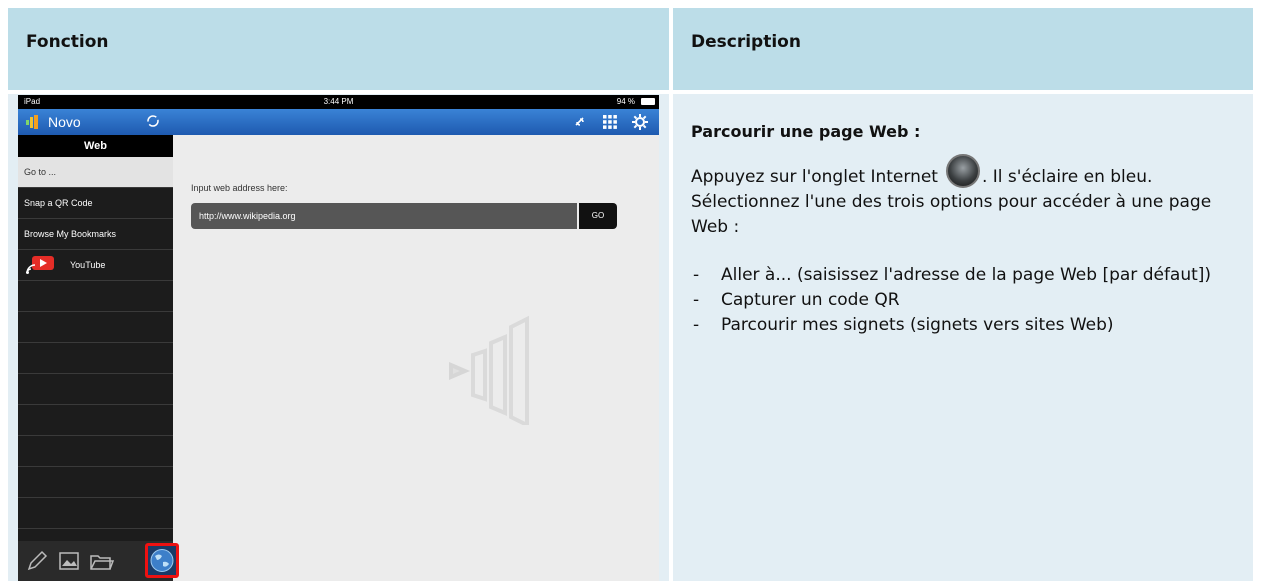 The width and height of the screenshot is (1261, 581). Describe the element at coordinates (746, 42) in the screenshot. I see `header-description: Description` at that location.